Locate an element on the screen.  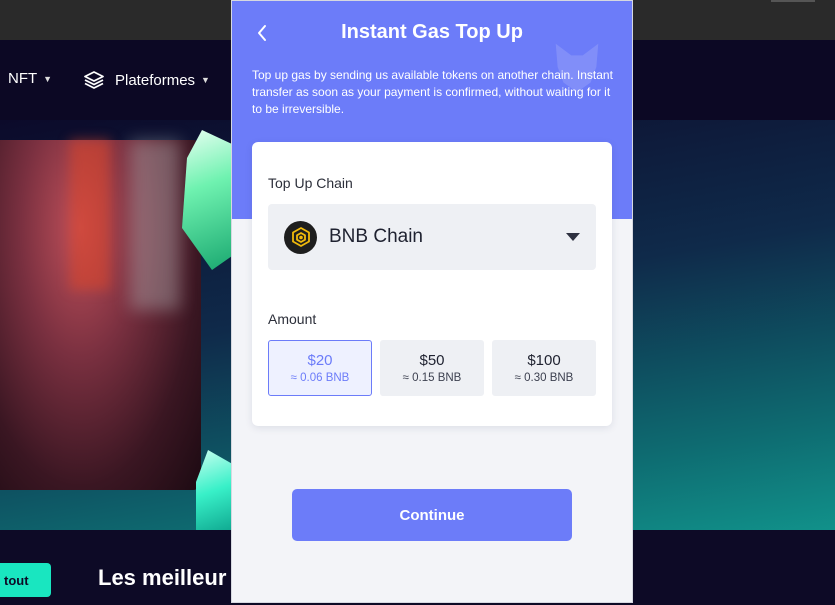
chain-label: Top Up Chain is located at coordinates (310, 183).